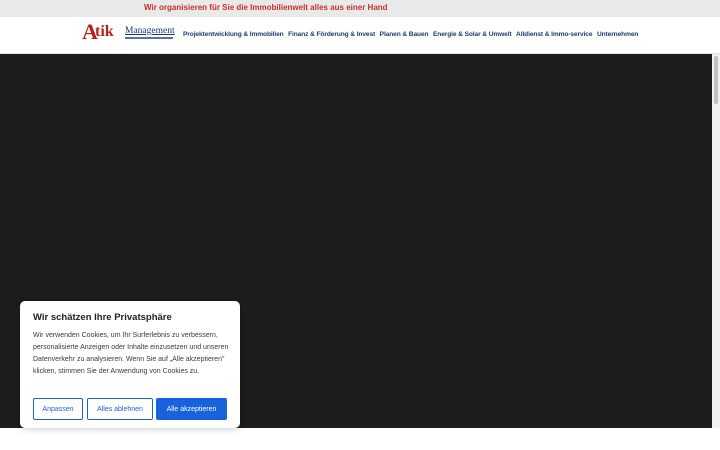 This screenshot has width=720, height=450. What do you see at coordinates (618, 34) in the screenshot?
I see `nav-item-unternehmen: Unternehmen` at bounding box center [618, 34].